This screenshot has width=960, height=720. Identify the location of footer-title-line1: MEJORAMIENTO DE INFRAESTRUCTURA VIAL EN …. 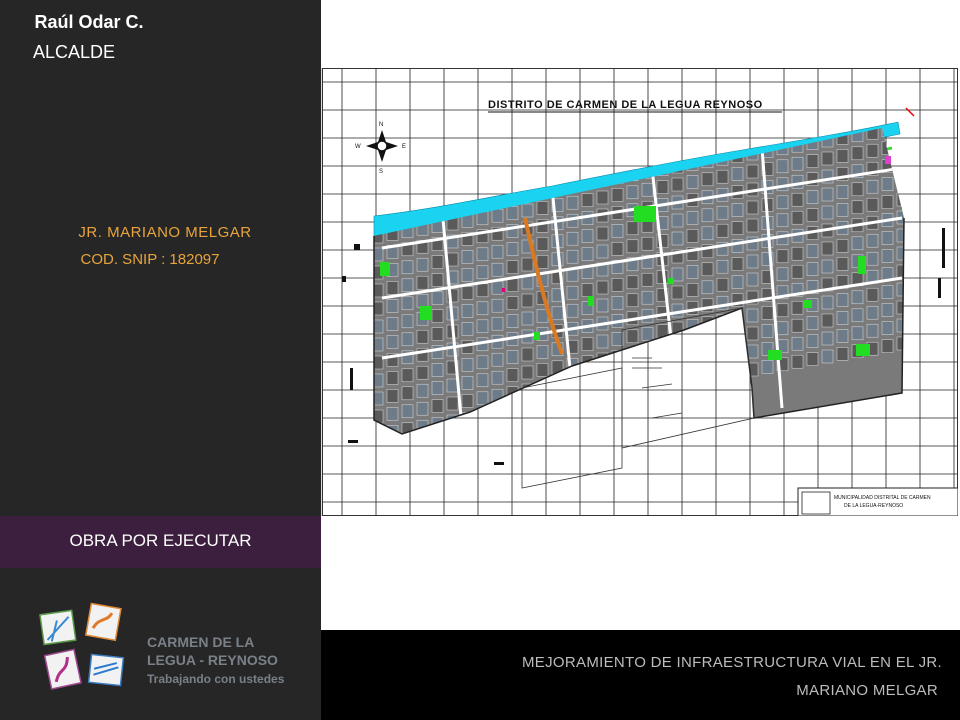
(732, 662).